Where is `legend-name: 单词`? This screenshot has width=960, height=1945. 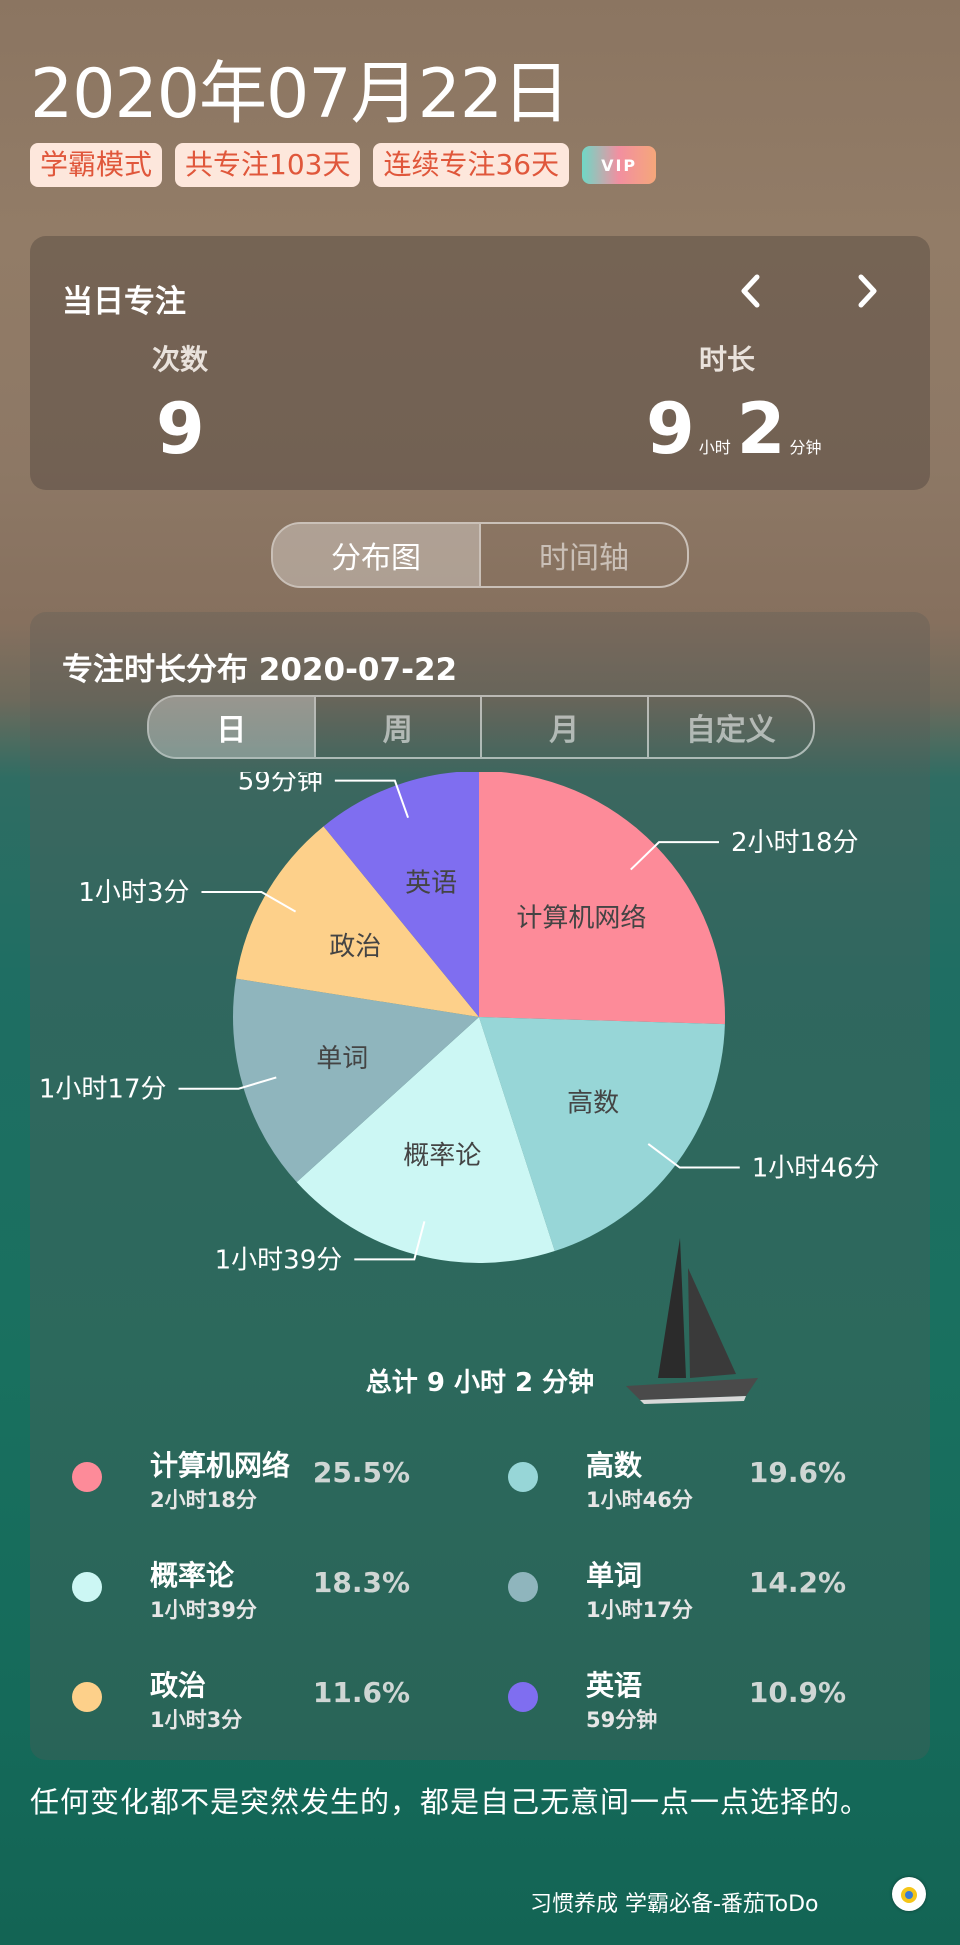 legend-name: 单词 is located at coordinates (614, 1575).